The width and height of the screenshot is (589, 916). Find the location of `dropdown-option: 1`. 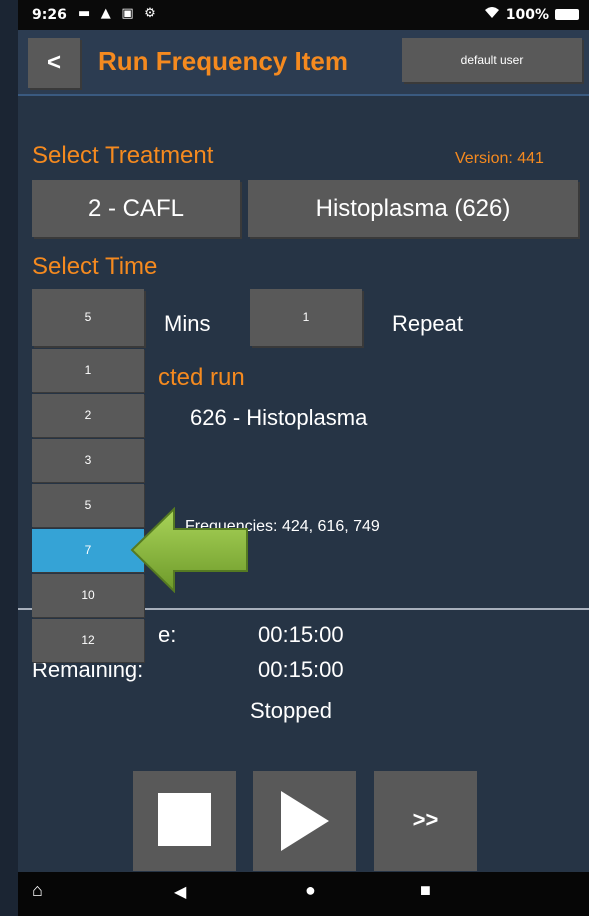

dropdown-option: 1 is located at coordinates (88, 370).